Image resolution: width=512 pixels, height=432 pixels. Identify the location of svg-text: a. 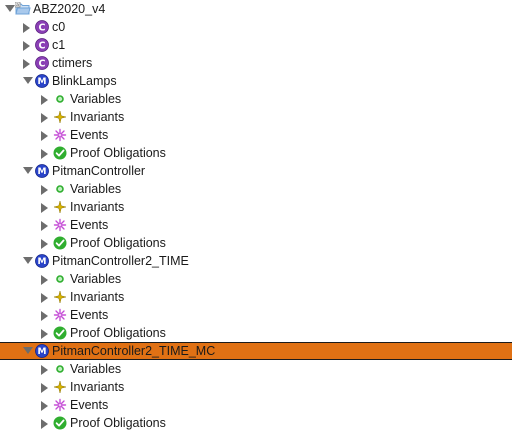
(17, 5).